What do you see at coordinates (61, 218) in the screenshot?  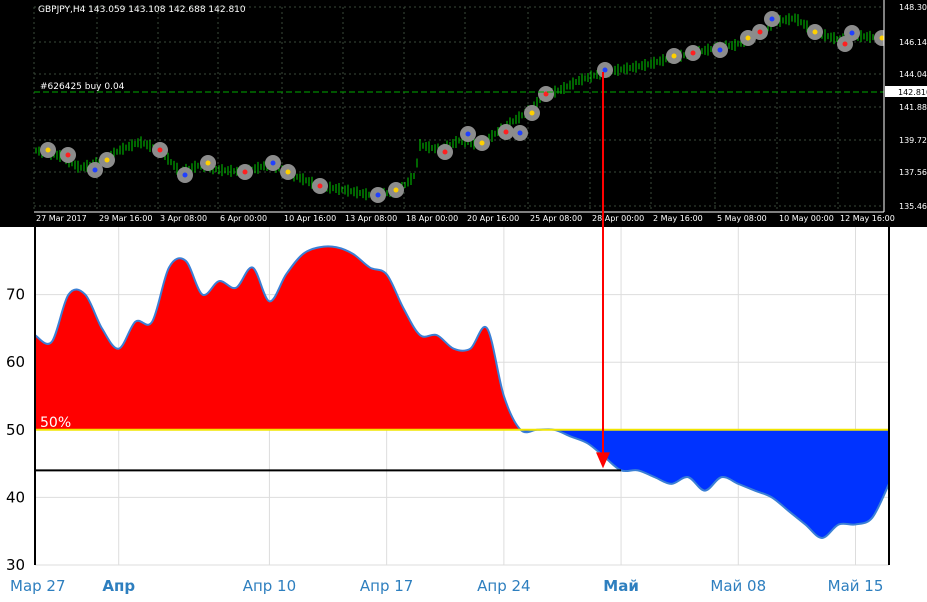 I see `time-tick-label: 27 Mar 2017` at bounding box center [61, 218].